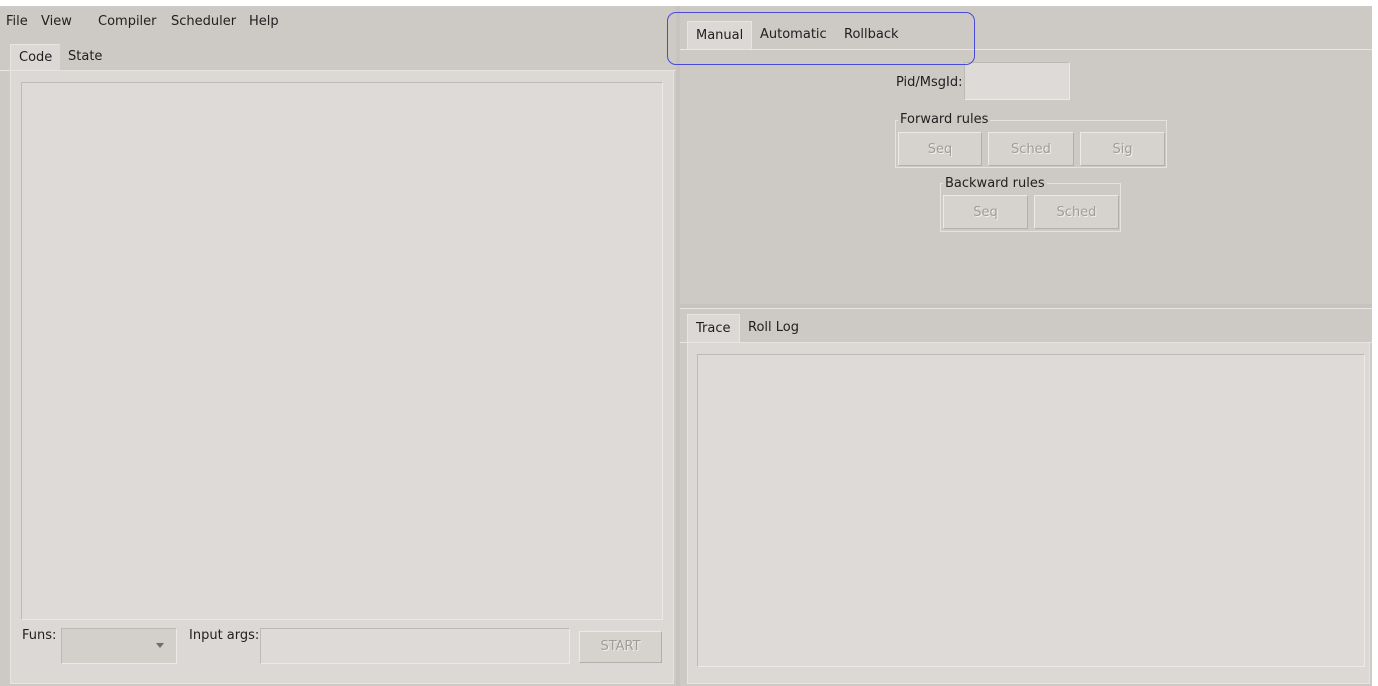 The height and width of the screenshot is (686, 1378). Describe the element at coordinates (1026, 49) in the screenshot. I see `mode-tab-line` at that location.